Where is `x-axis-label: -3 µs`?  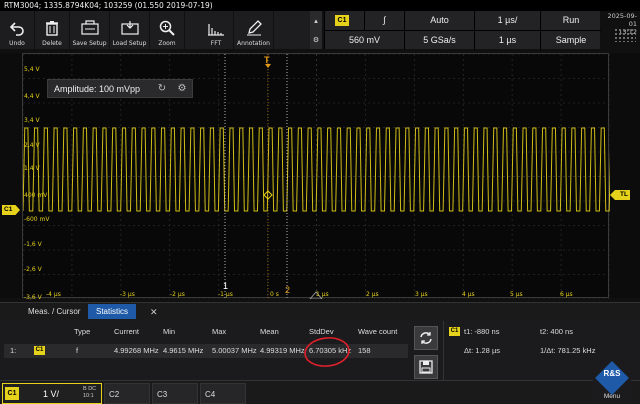
x-axis-label: -3 µs is located at coordinates (127, 294).